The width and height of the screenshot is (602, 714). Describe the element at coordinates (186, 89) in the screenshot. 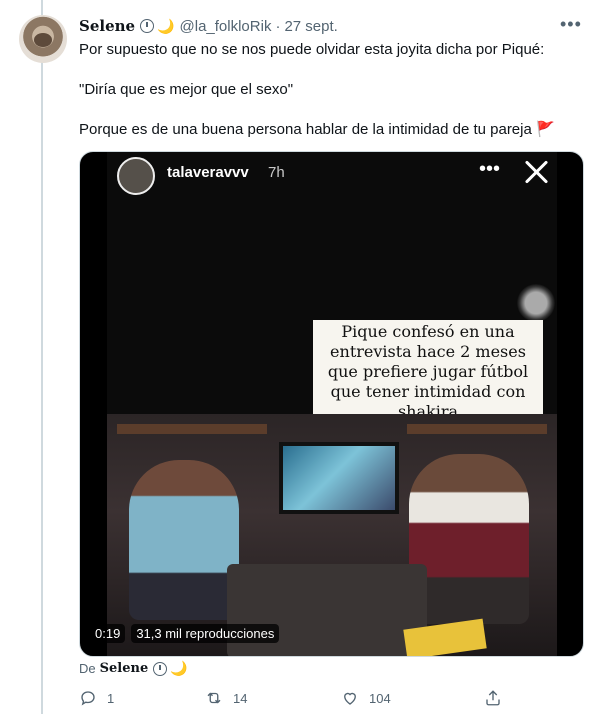

I see `tweet-text-line: "Diría que es mejor que el sexo"` at that location.